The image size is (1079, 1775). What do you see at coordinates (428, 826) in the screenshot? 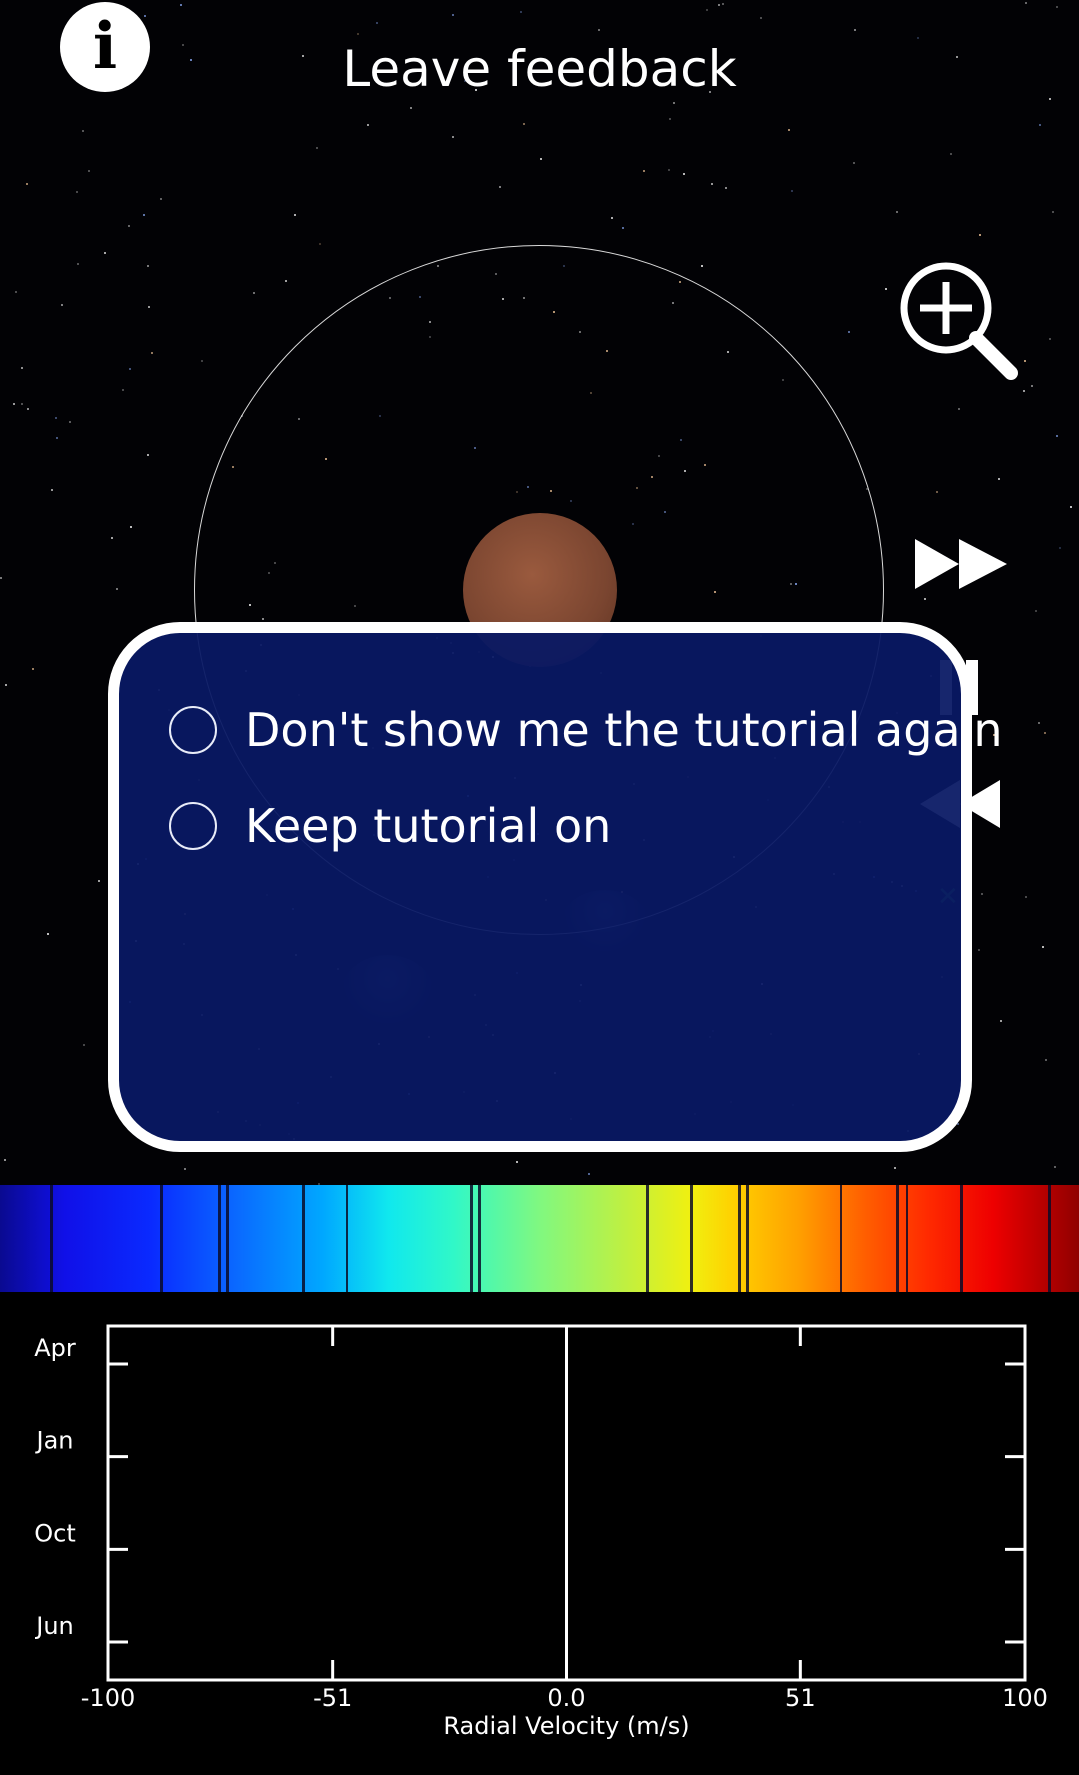
I see `option-label: Keep tutorial on` at bounding box center [428, 826].